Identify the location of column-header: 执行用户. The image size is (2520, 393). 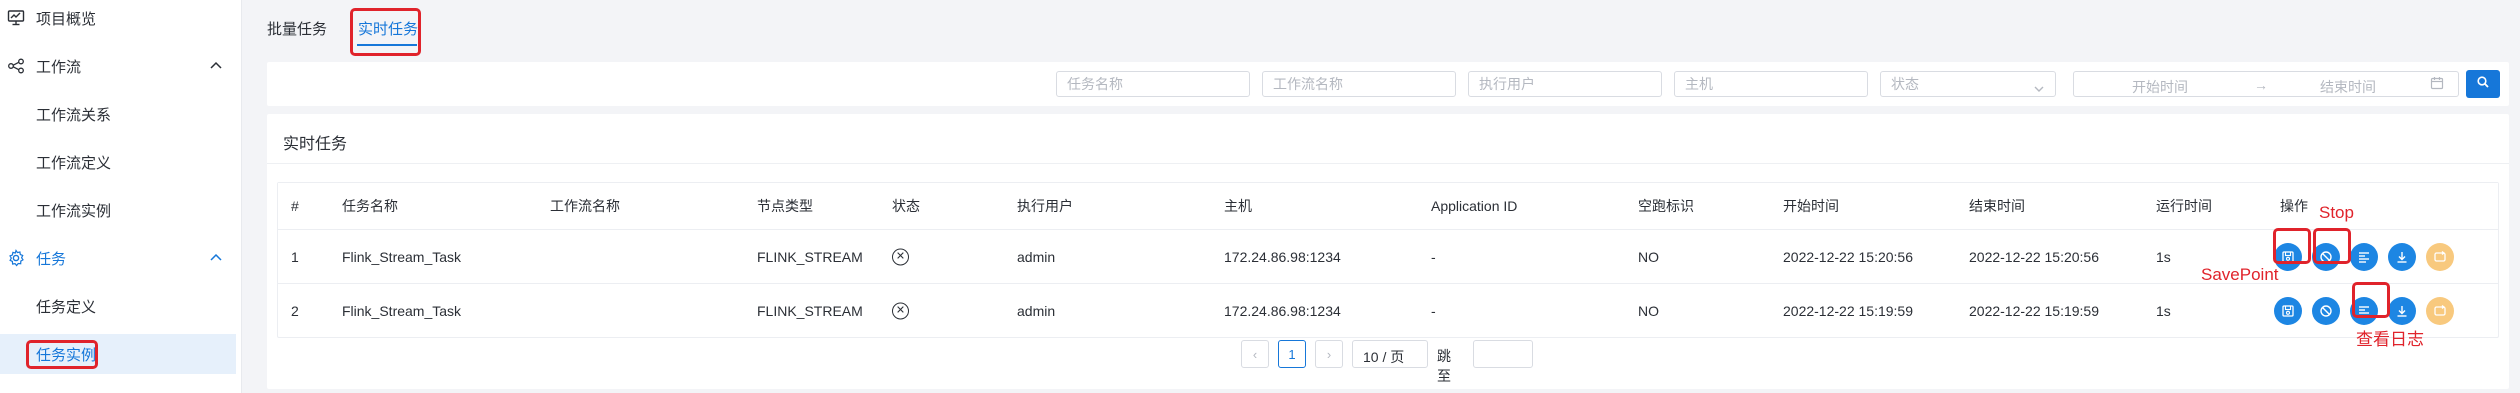
(1045, 206).